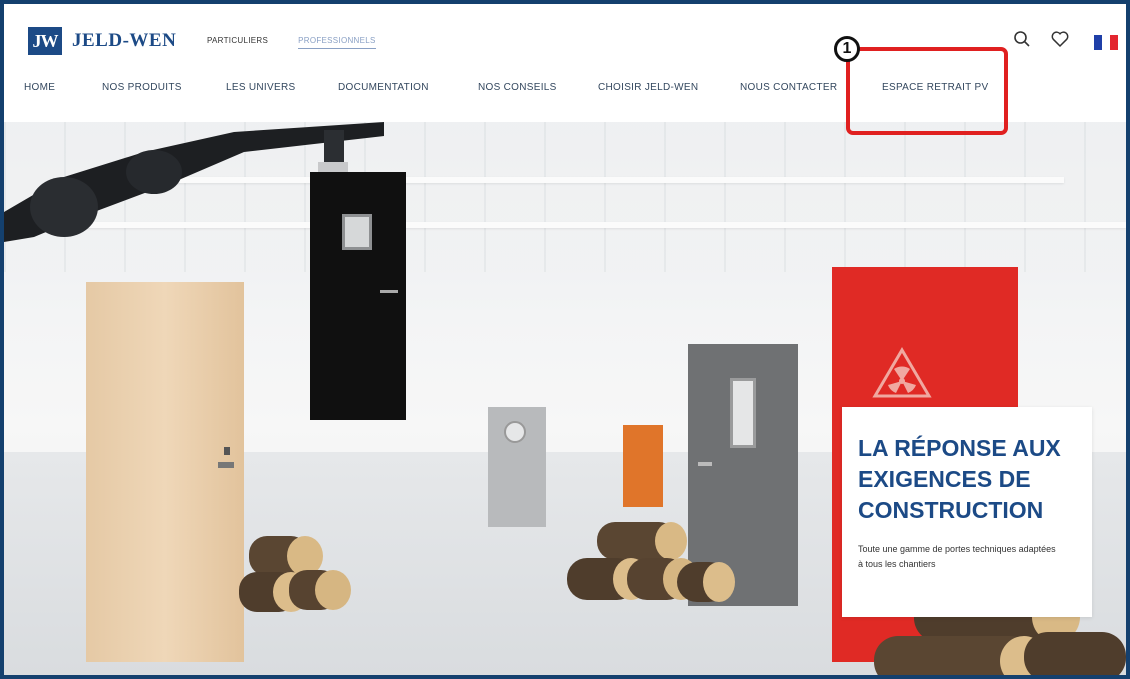 The width and height of the screenshot is (1130, 679). I want to click on audience-switch: PARTICULIERS PROFESSIONNELS, so click(306, 42).